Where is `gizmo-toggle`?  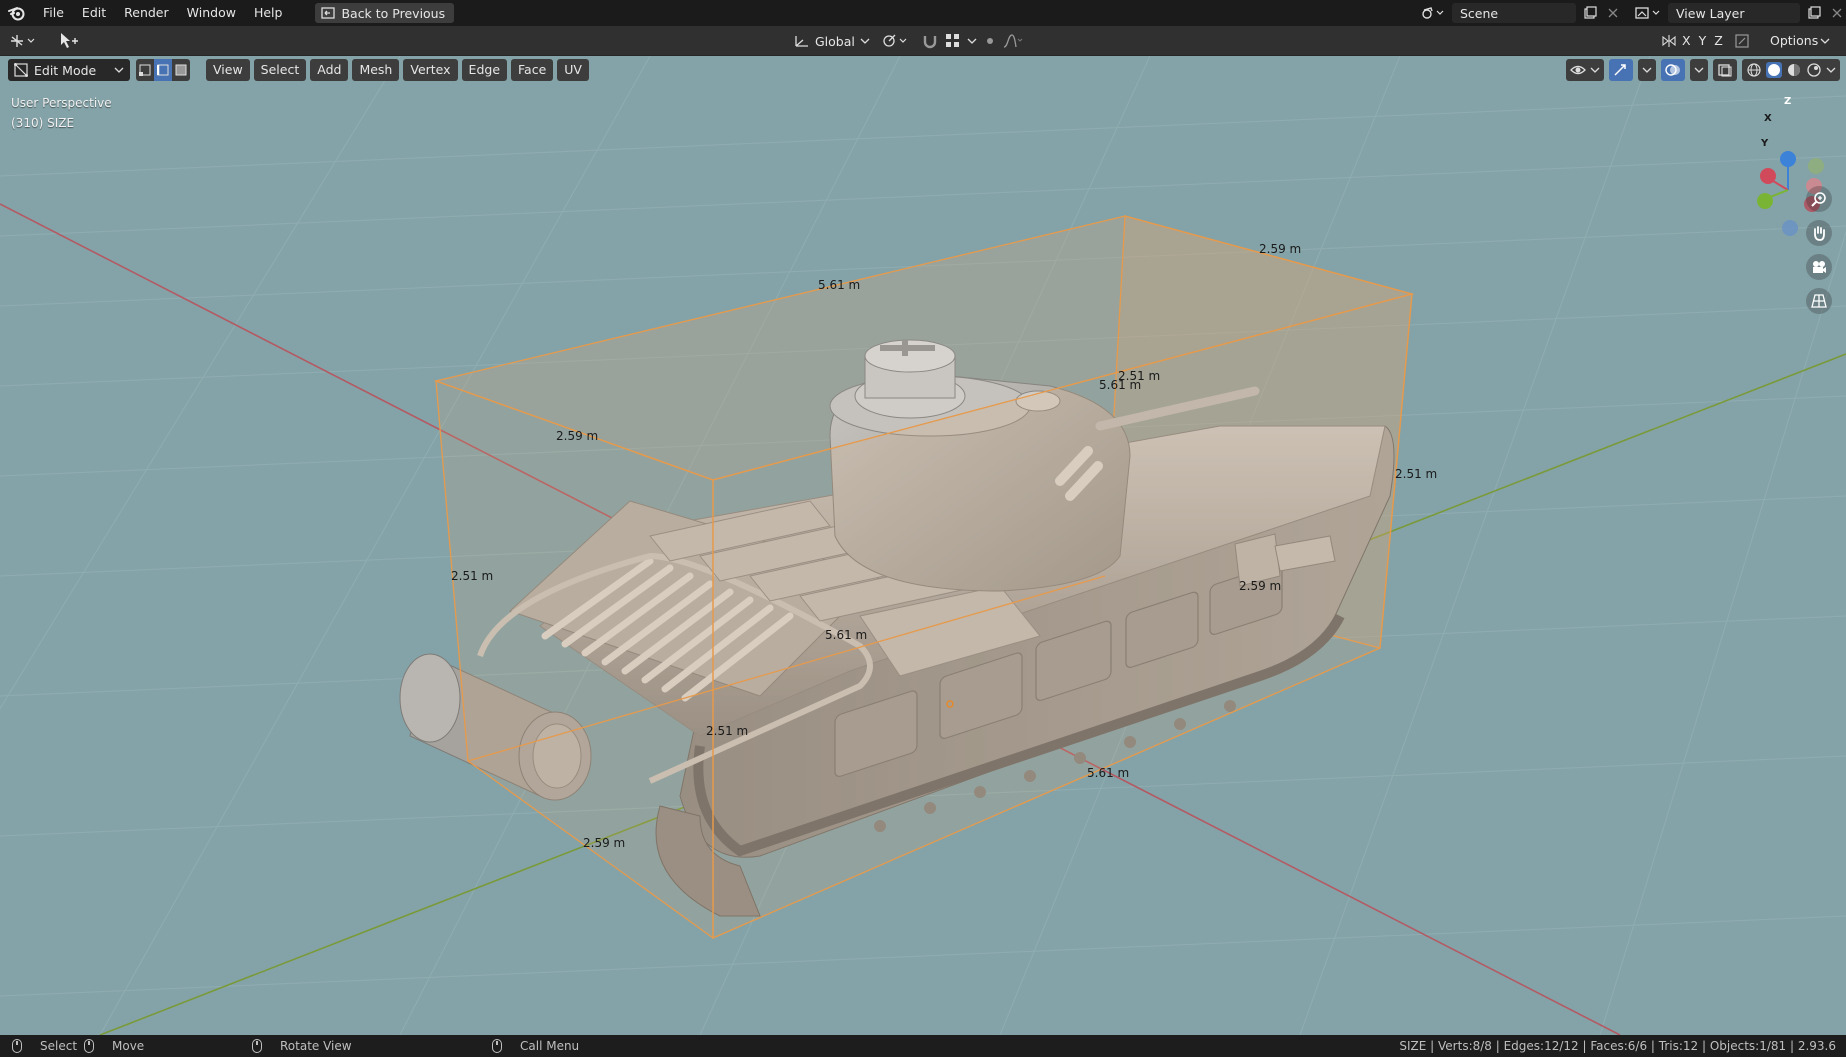
gizmo-toggle is located at coordinates (1621, 70).